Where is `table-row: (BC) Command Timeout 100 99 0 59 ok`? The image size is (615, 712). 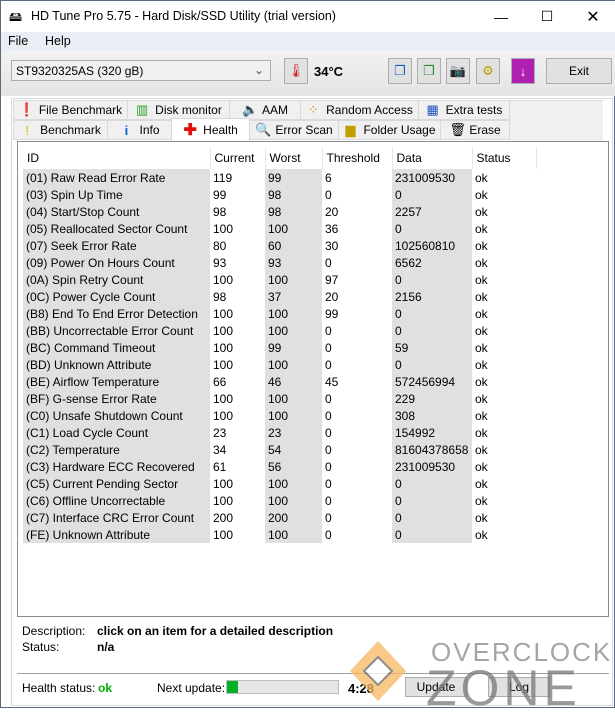 table-row: (BC) Command Timeout 100 99 0 59 ok is located at coordinates (279, 347).